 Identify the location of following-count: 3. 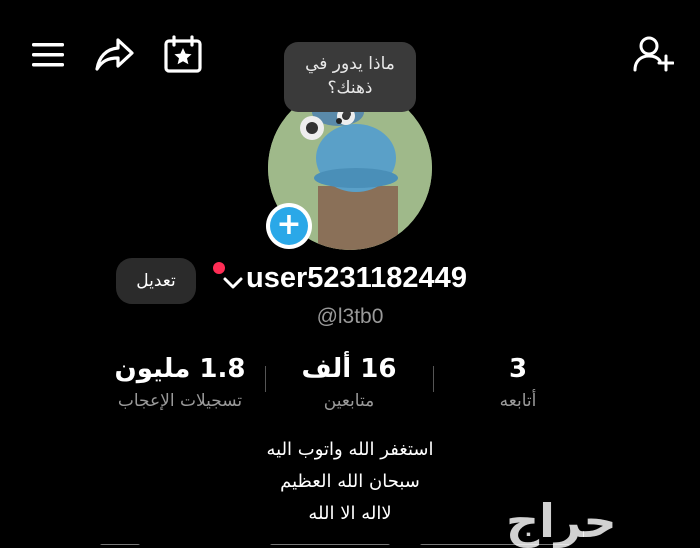
(518, 369).